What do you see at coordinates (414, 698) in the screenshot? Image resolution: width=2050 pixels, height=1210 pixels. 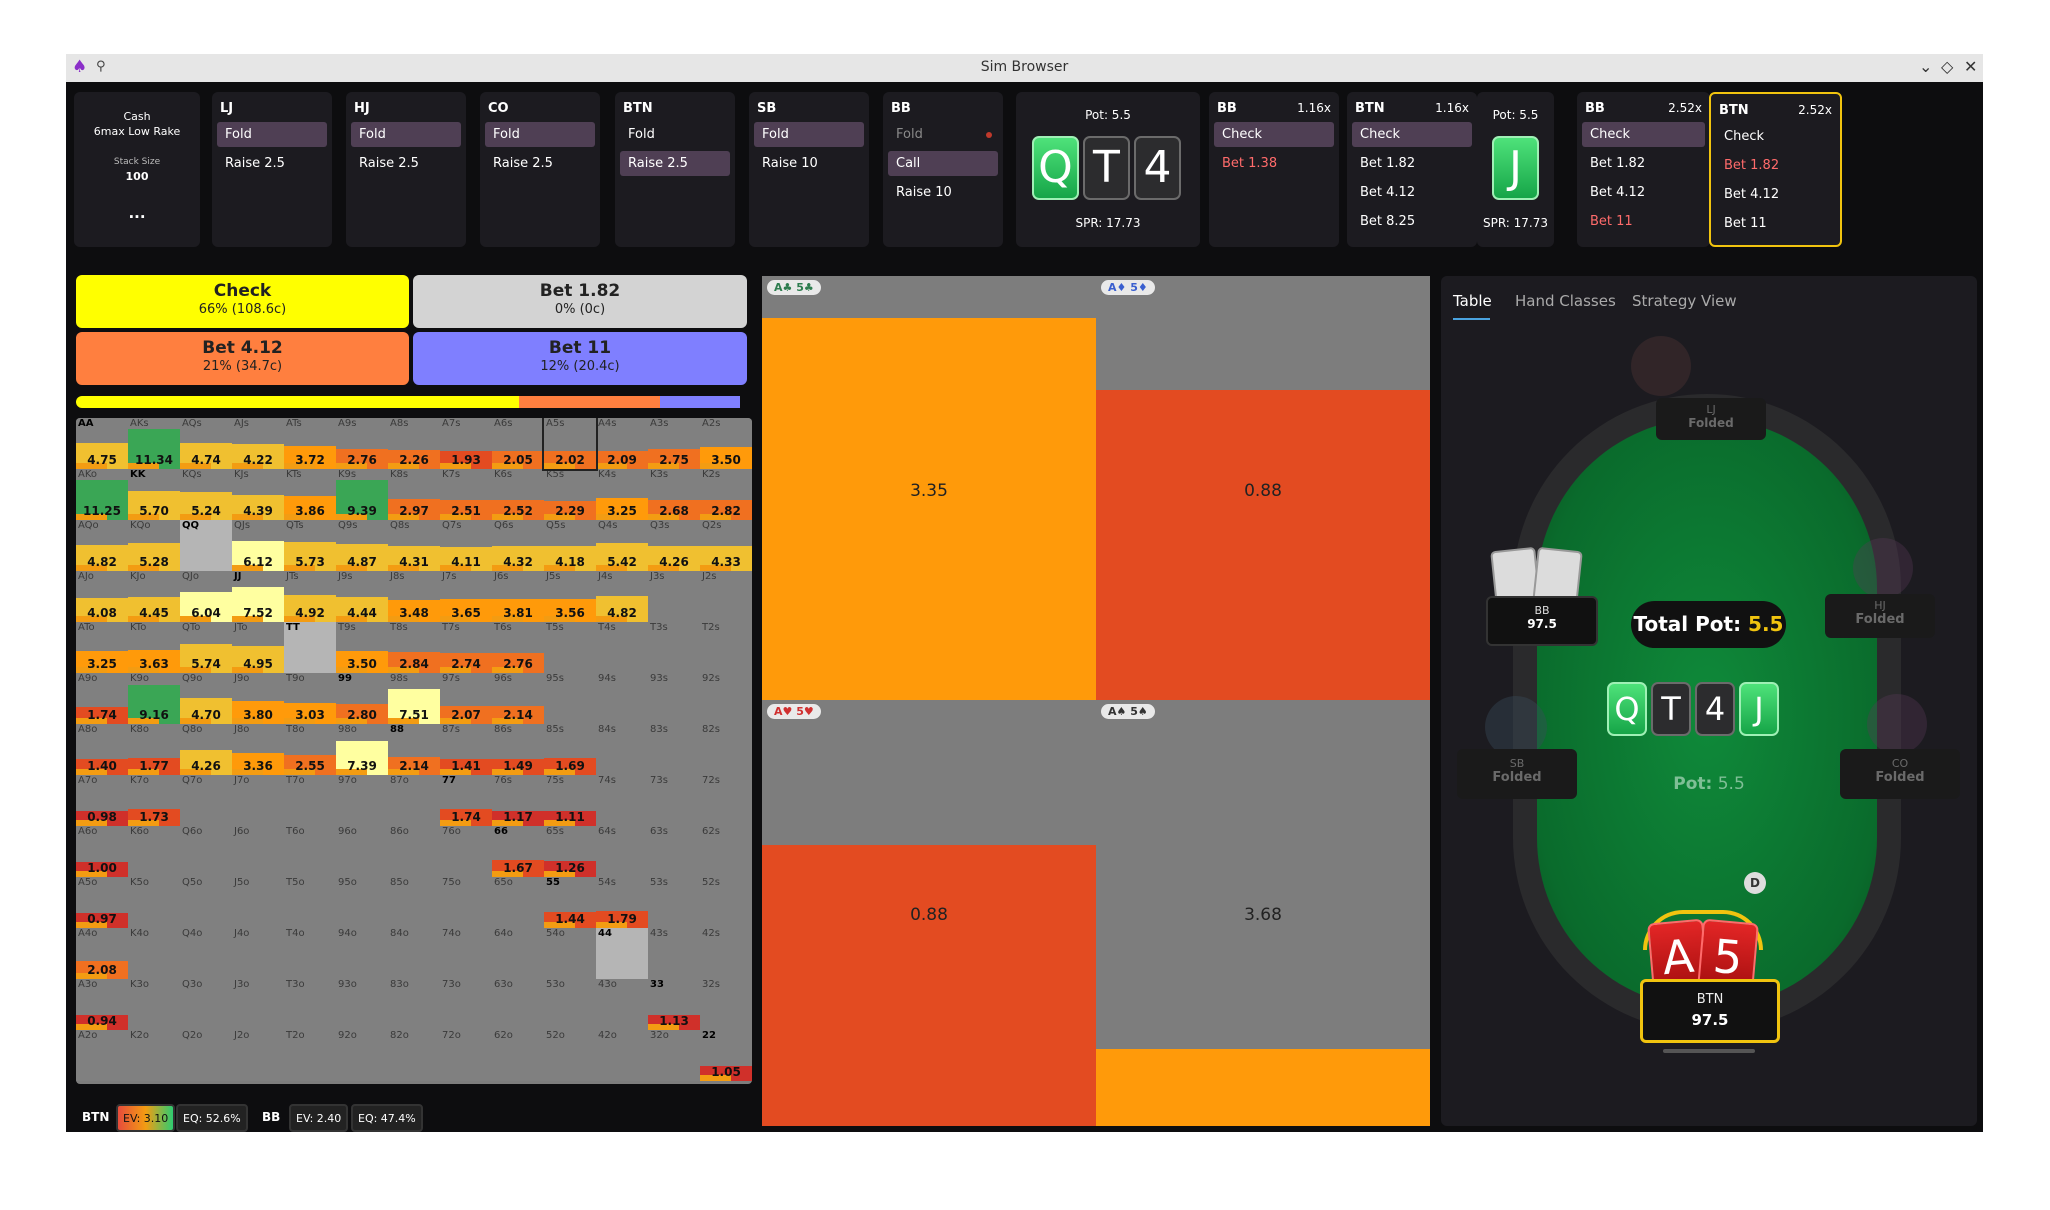 I see `hand-cell-98s: 98s 7.51` at bounding box center [414, 698].